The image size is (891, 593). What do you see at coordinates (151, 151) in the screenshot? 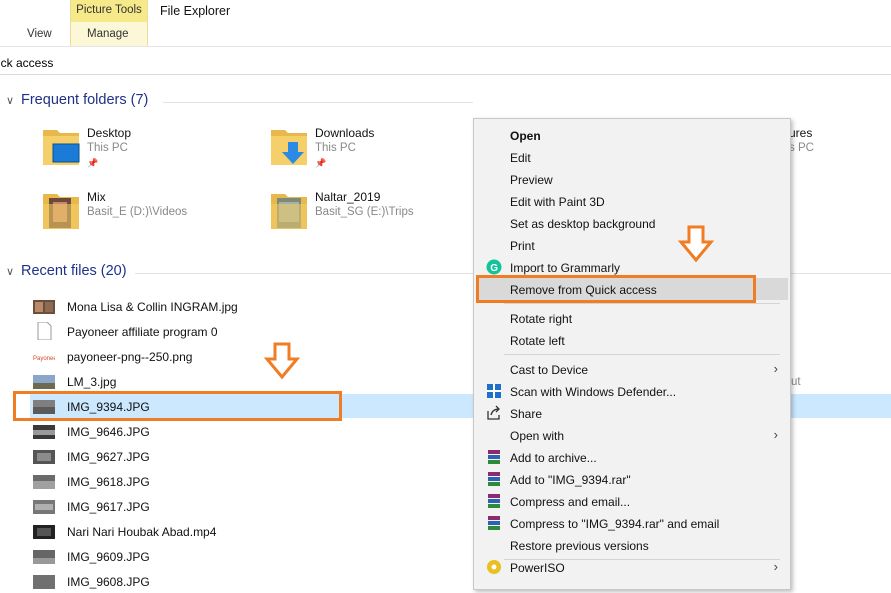
I see `folder-desktop: Desktop This PC 📌` at bounding box center [151, 151].